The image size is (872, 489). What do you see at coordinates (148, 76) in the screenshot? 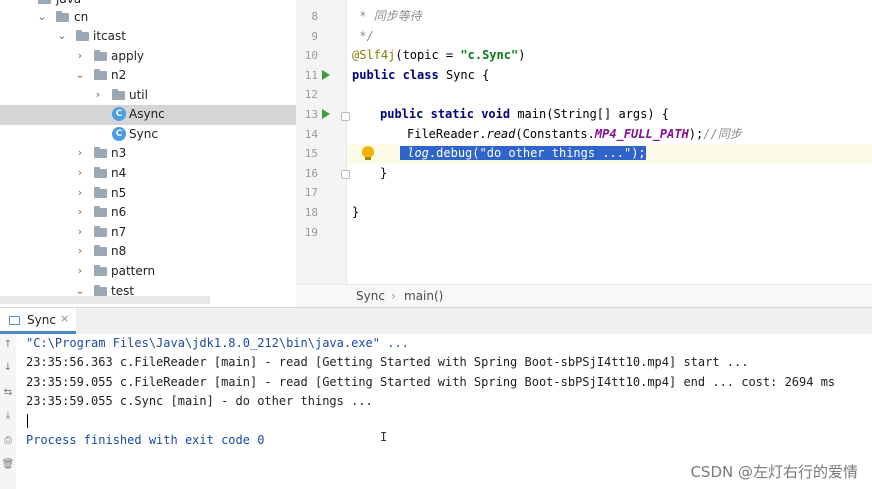
I see `tree-item-n2: ⌄ n2` at bounding box center [148, 76].